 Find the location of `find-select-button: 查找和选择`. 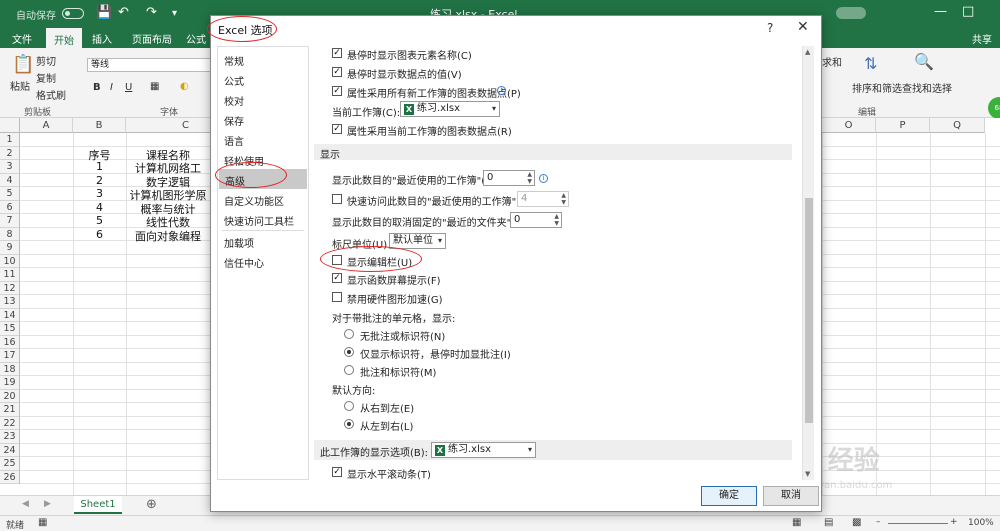

find-select-button: 查找和选择 is located at coordinates (927, 87).